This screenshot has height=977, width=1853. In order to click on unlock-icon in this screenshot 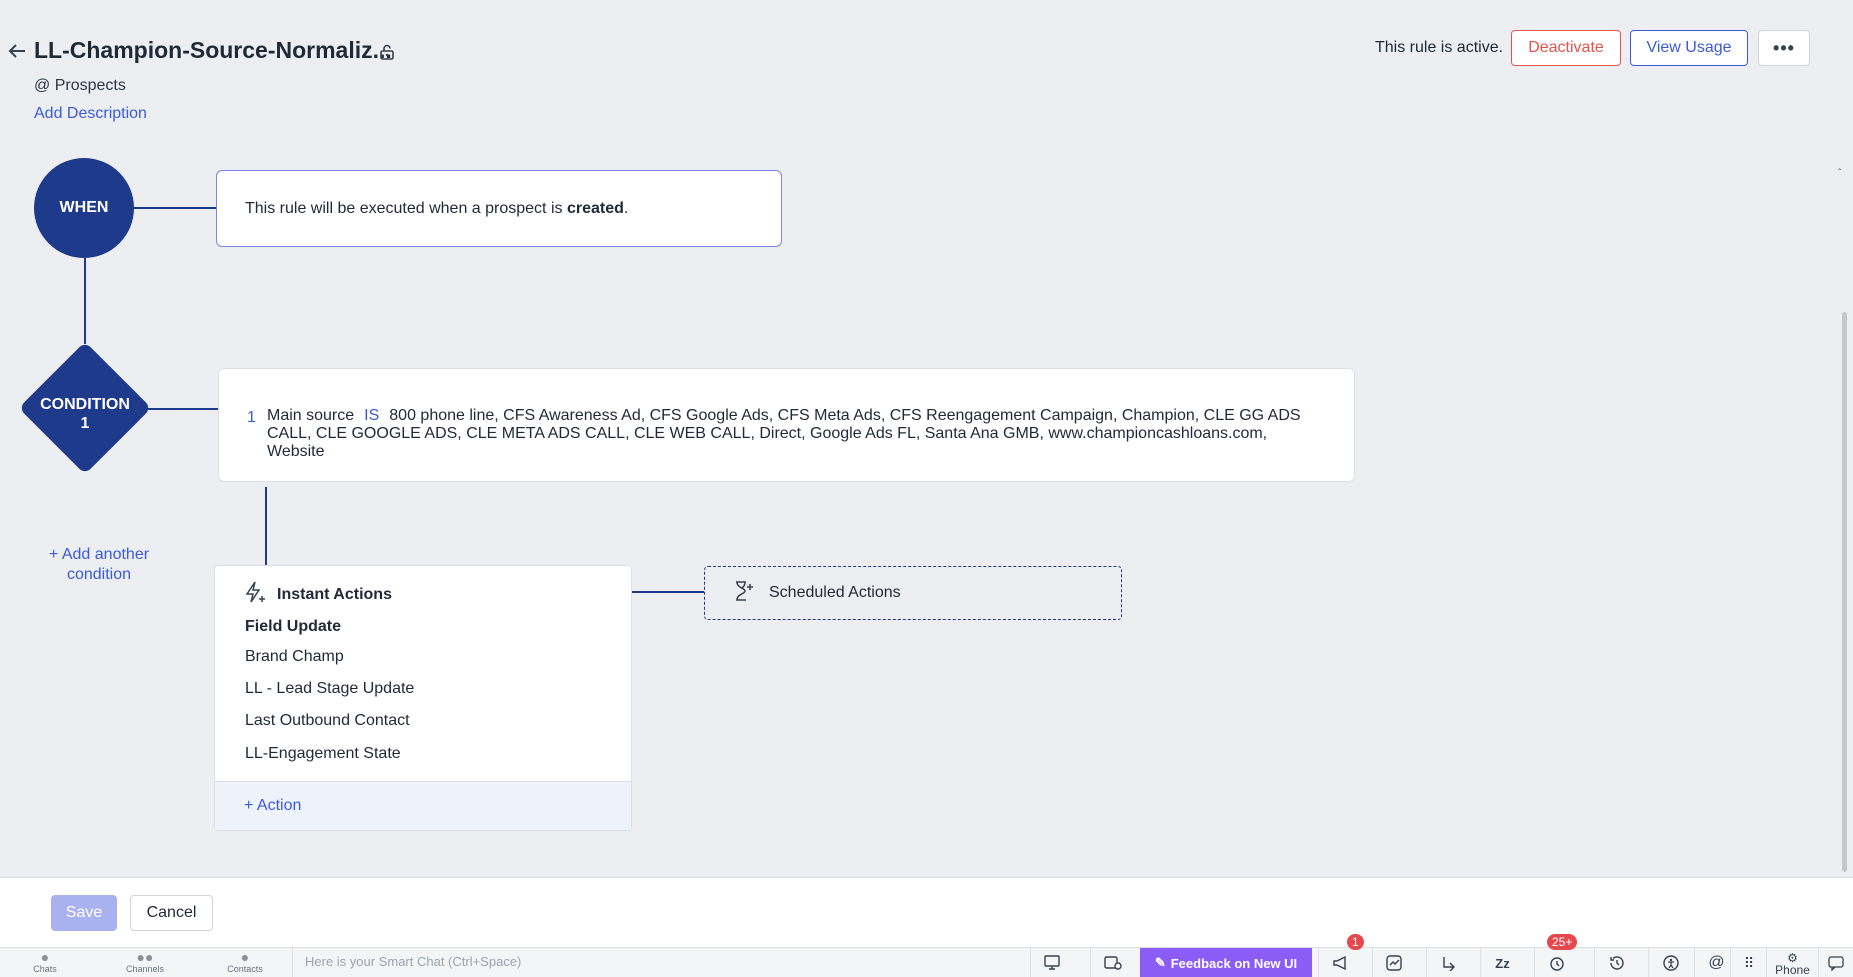, I will do `click(387, 52)`.